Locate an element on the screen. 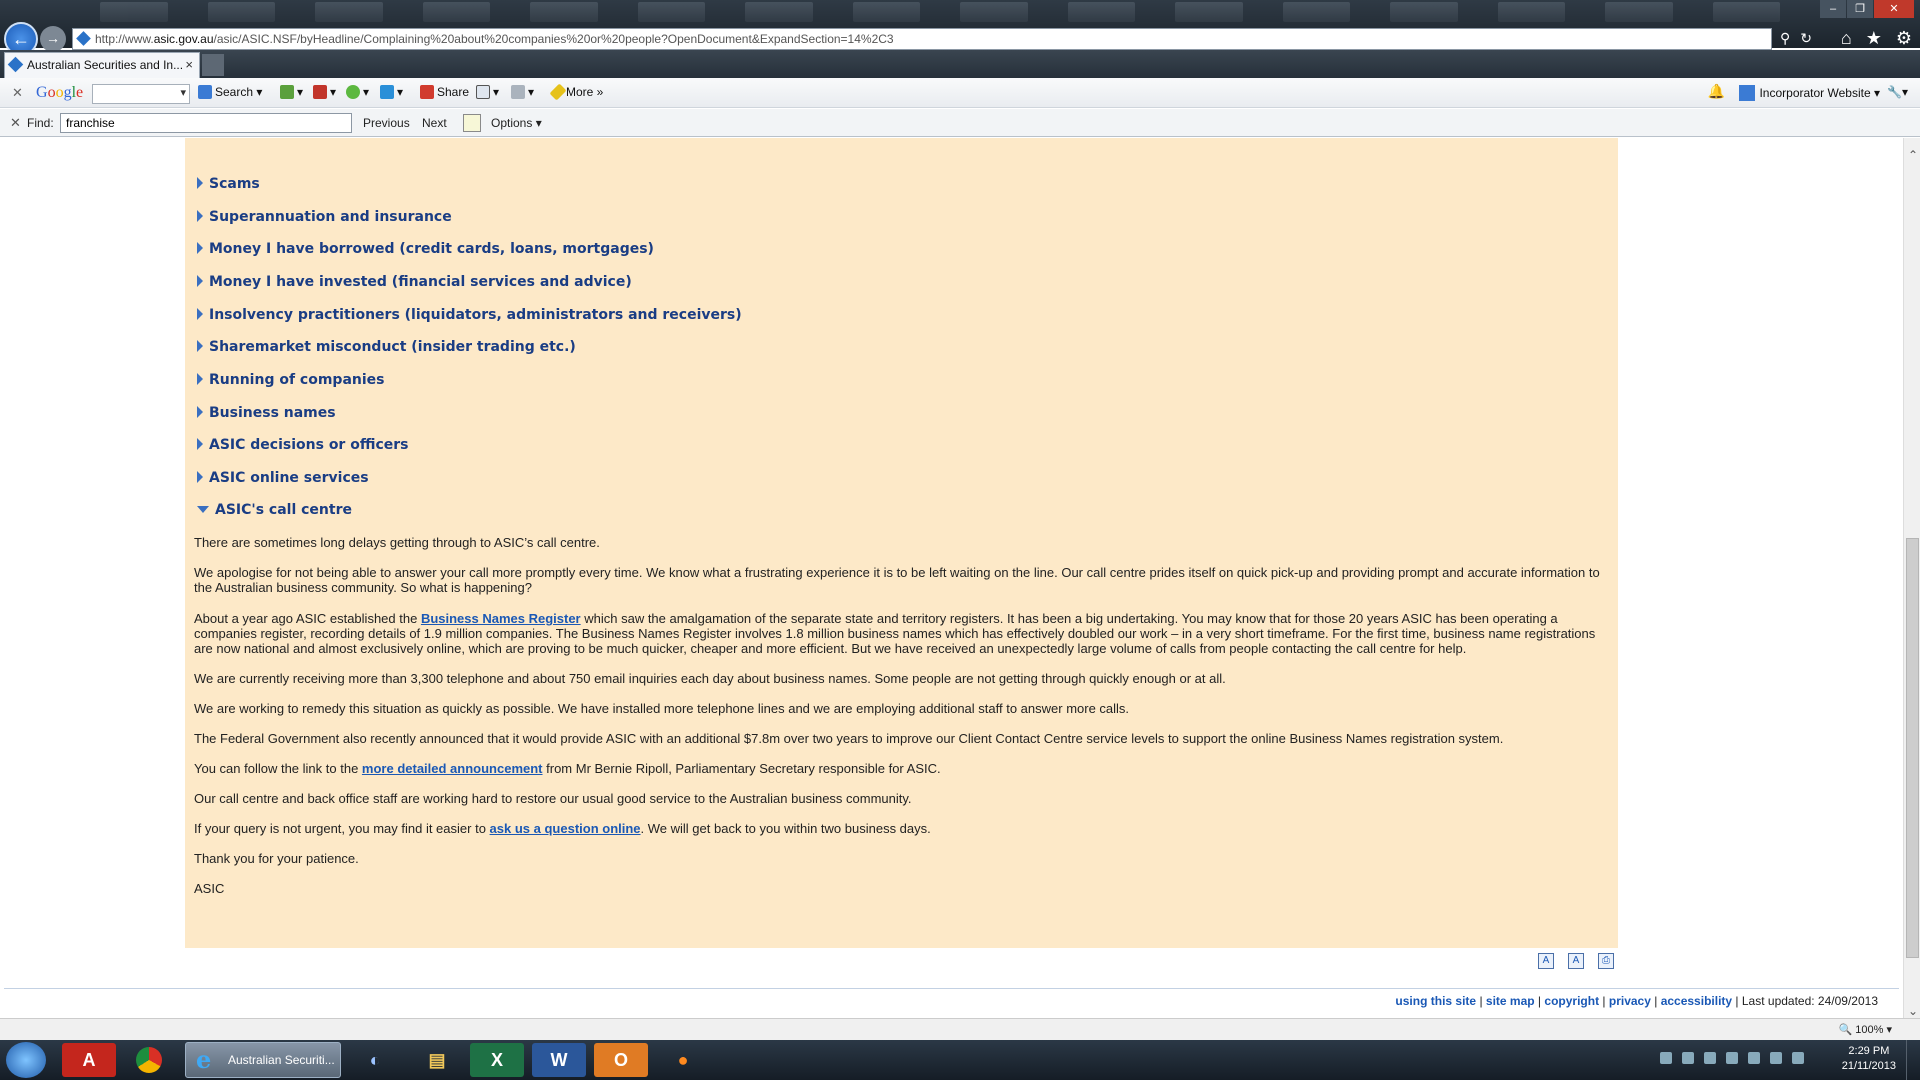 This screenshot has height=1080, width=1920. toolbar-view-button: ▾ is located at coordinates (487, 92).